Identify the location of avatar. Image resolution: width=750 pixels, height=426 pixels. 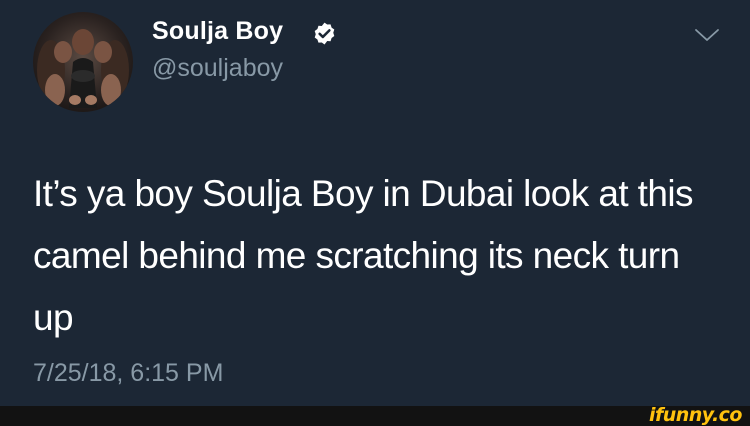
(83, 62).